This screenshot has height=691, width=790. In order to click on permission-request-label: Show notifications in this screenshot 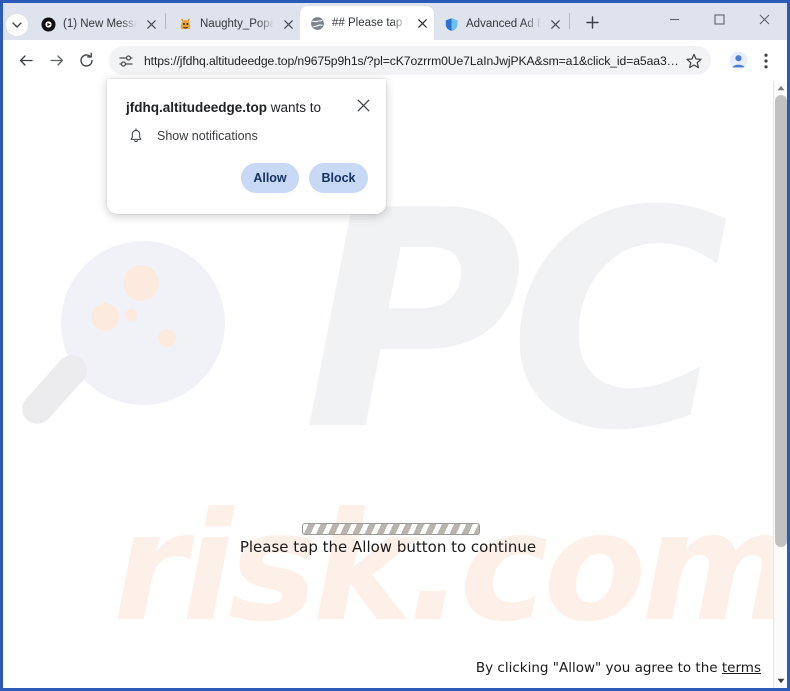, I will do `click(207, 136)`.